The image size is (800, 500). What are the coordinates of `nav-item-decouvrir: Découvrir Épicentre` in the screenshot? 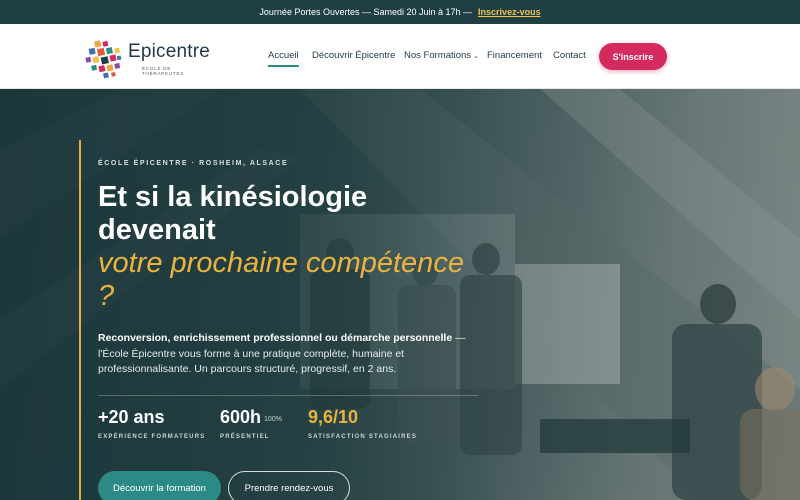 It's located at (353, 55).